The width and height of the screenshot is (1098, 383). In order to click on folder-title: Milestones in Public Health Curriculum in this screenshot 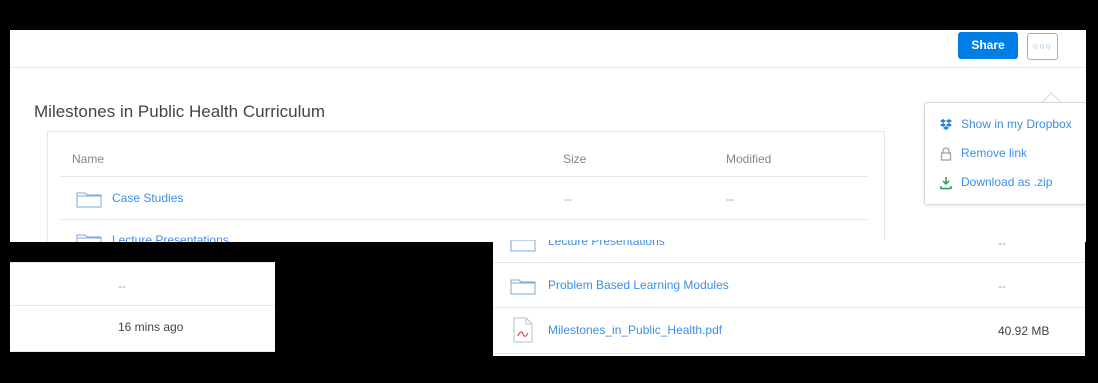, I will do `click(180, 111)`.